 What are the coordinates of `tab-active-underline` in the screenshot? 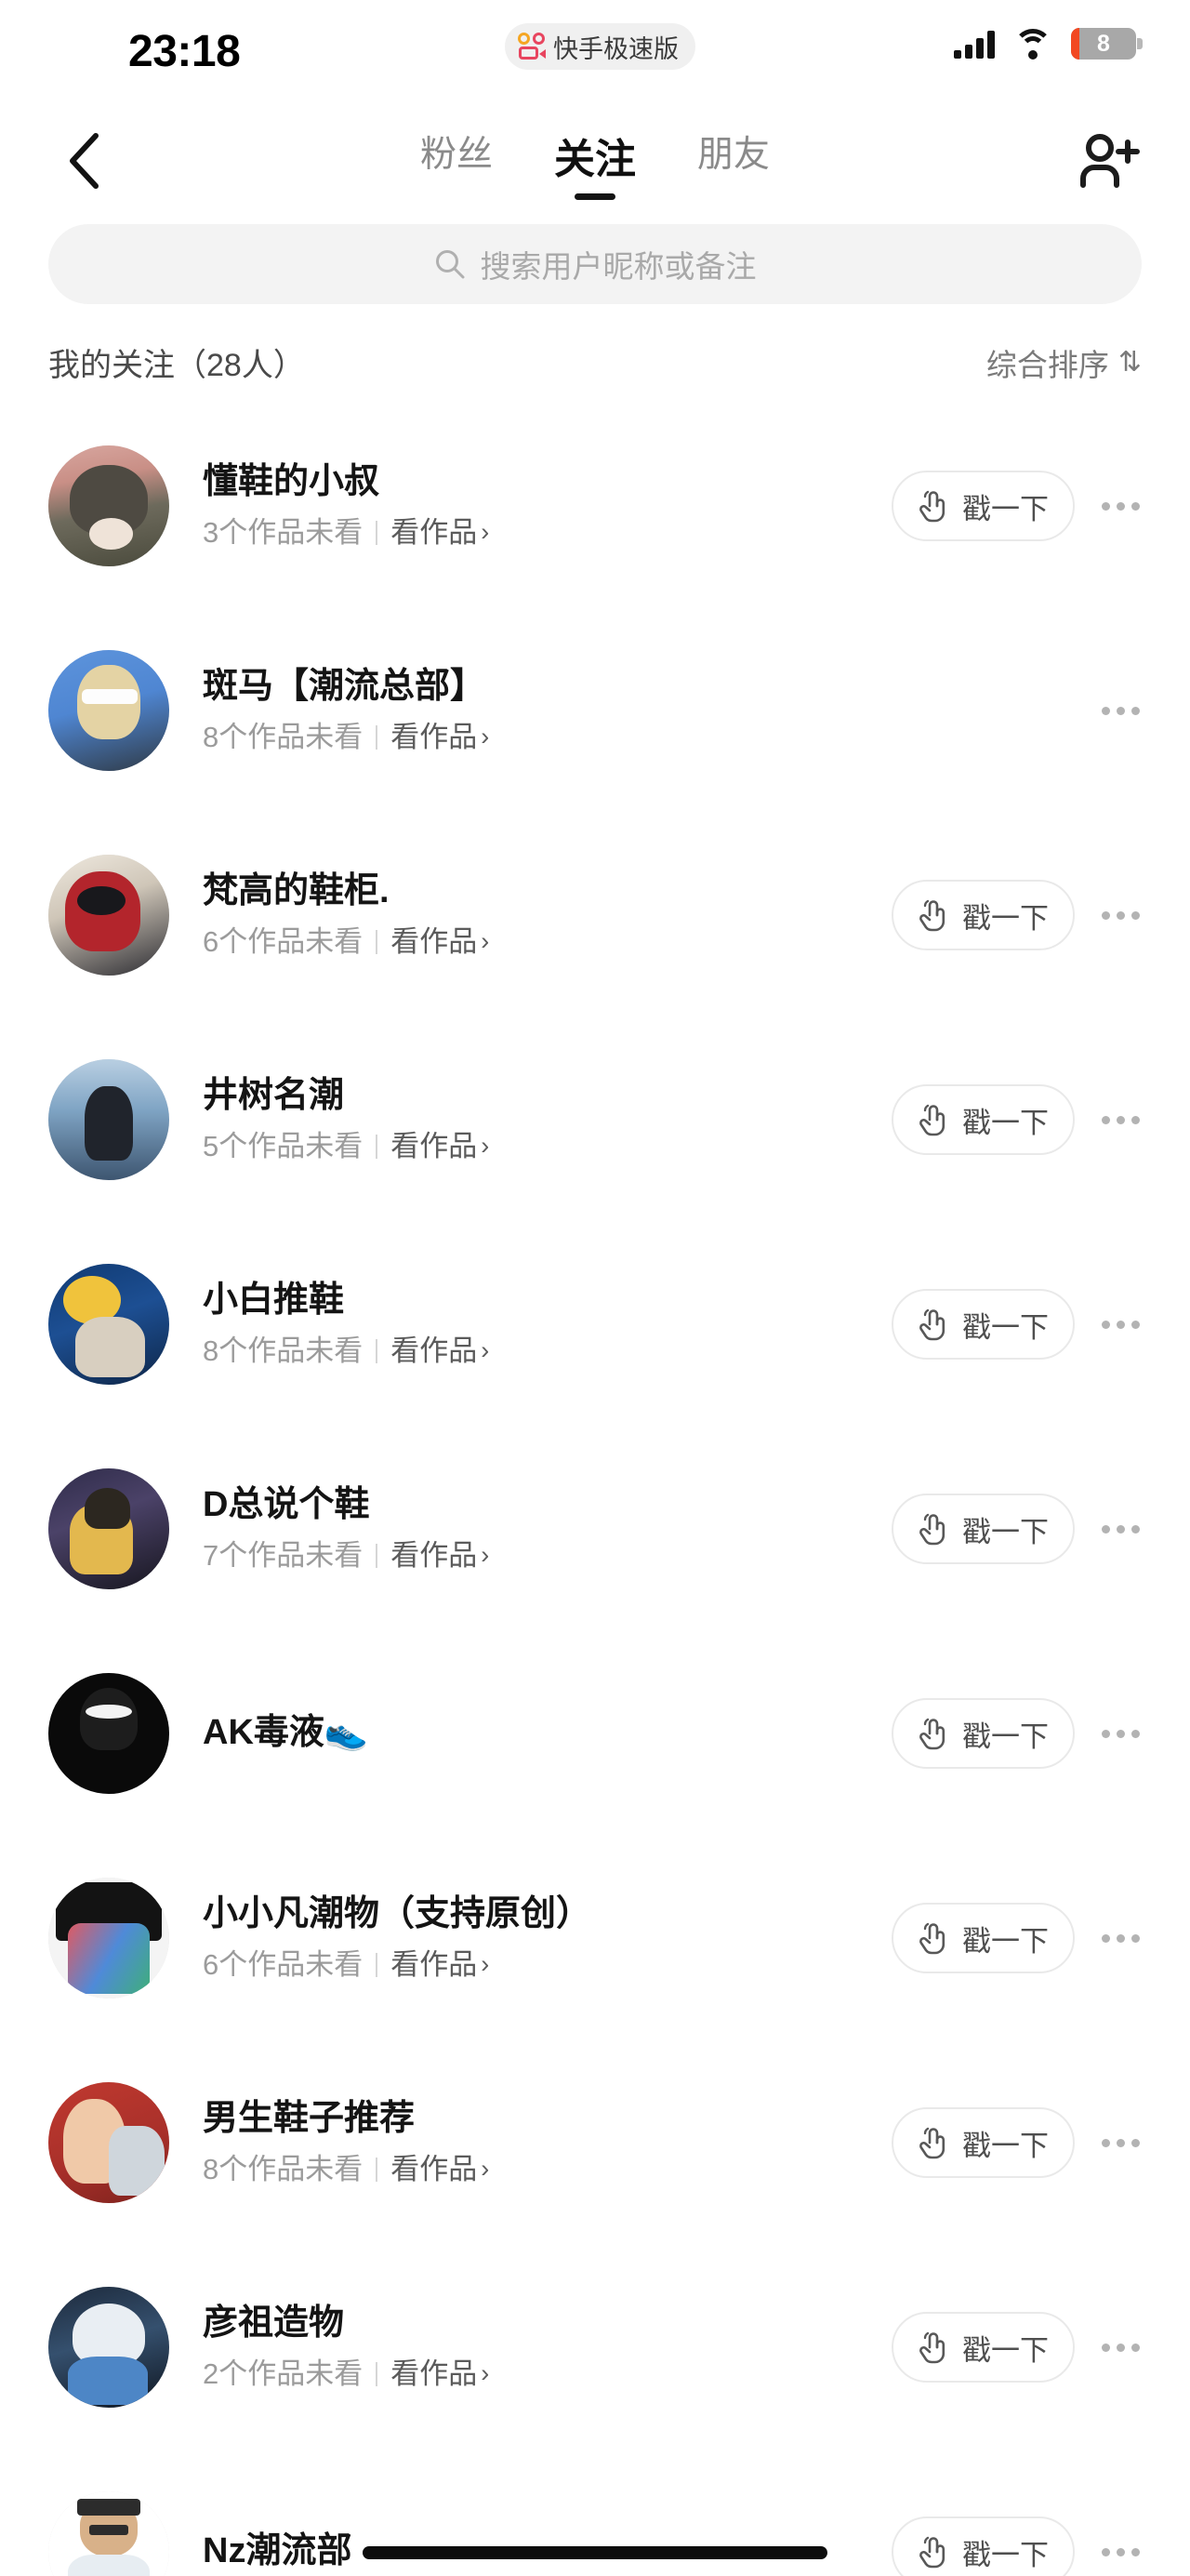 It's located at (595, 196).